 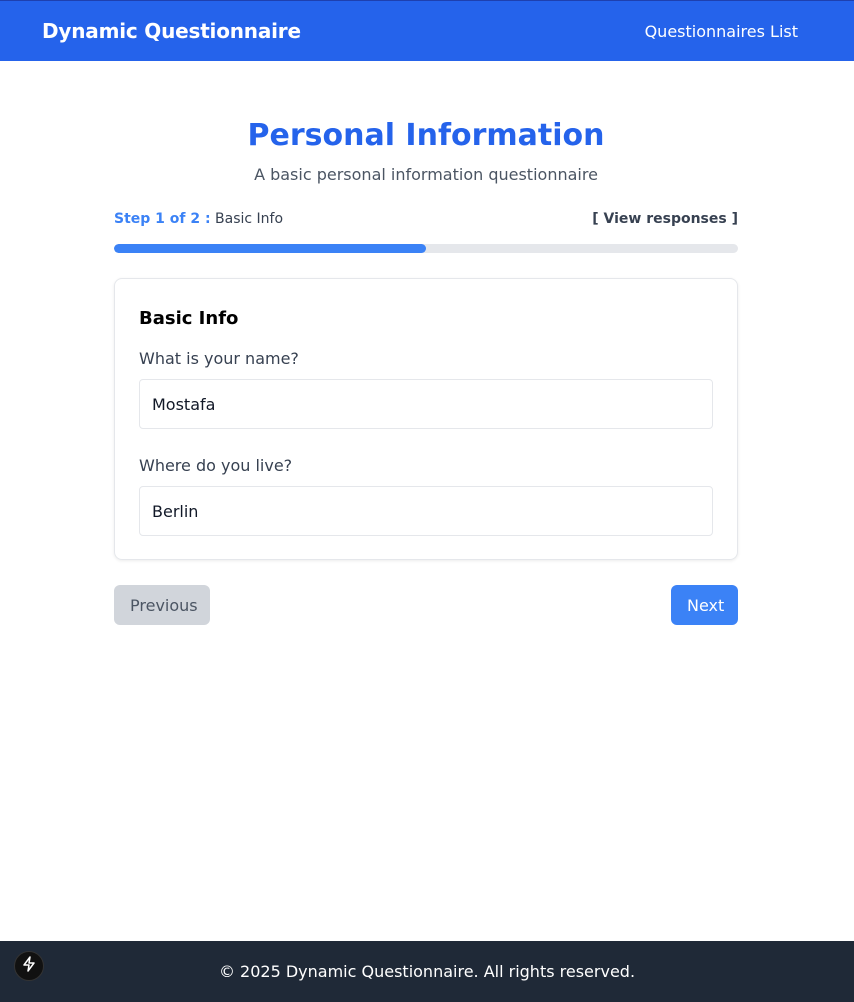 What do you see at coordinates (426, 605) in the screenshot?
I see `navigation-buttons: Previous Next` at bounding box center [426, 605].